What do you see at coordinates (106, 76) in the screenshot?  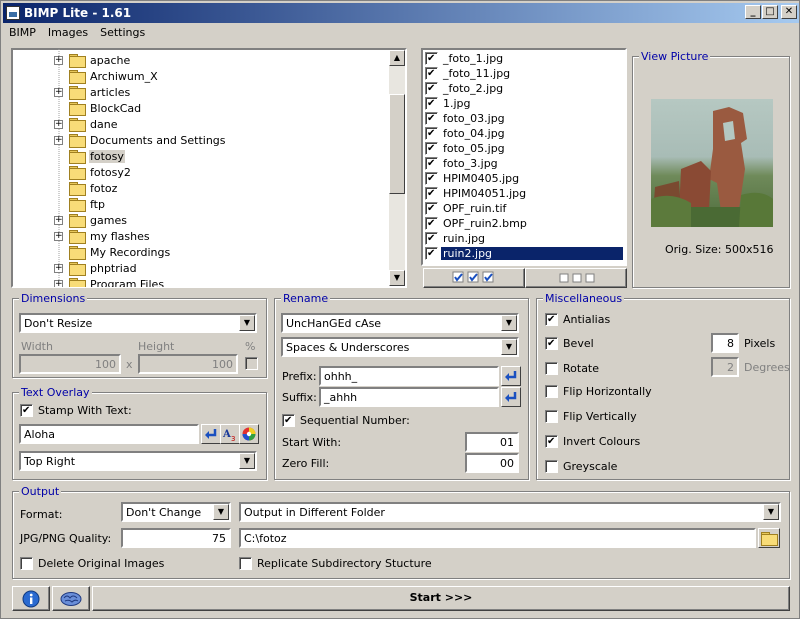 I see `folder-item: Archiwum_X` at bounding box center [106, 76].